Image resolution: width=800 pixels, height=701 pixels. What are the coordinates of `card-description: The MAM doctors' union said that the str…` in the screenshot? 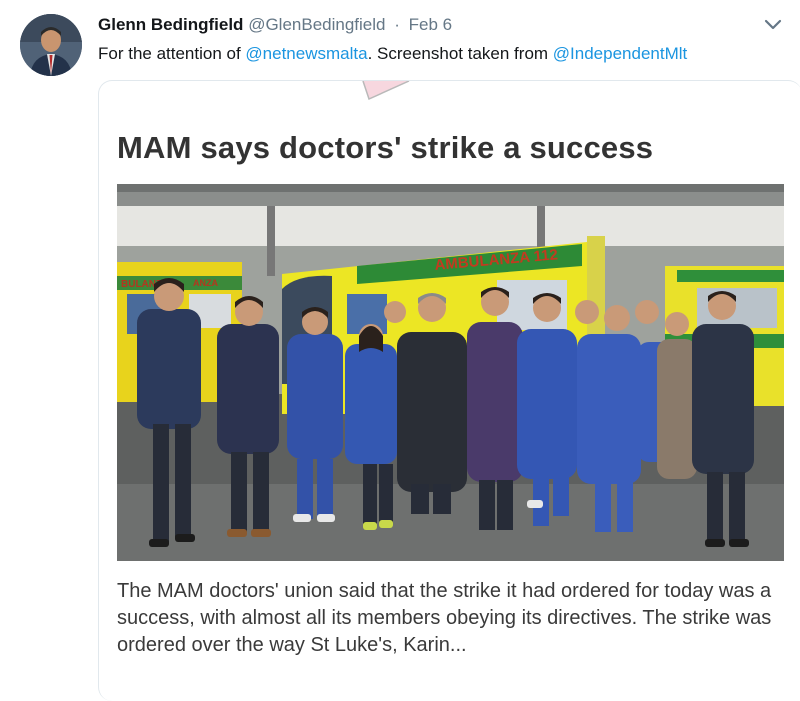 It's located at (444, 618).